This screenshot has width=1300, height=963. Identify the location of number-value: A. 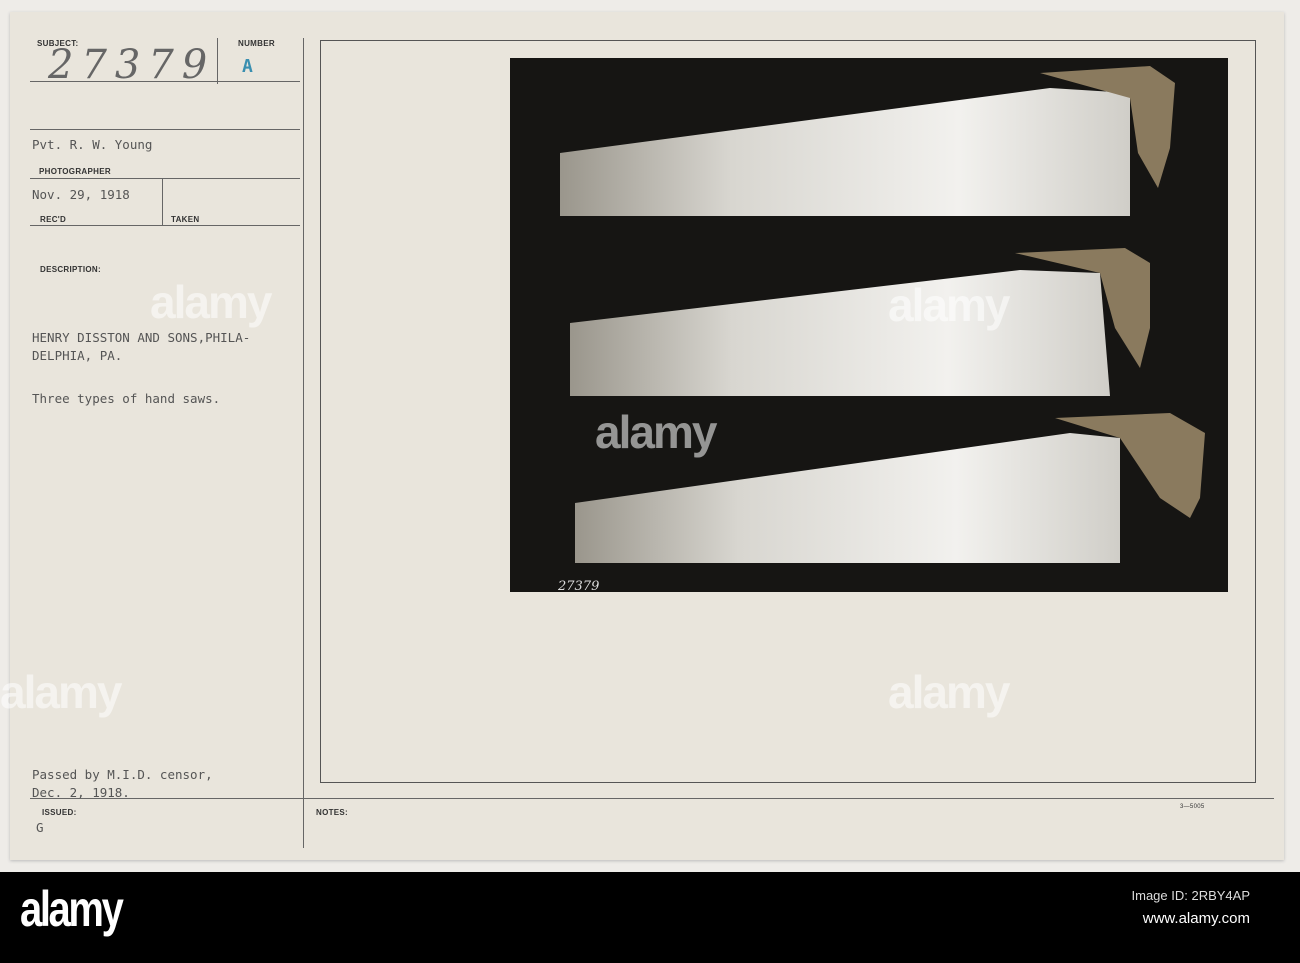
(247, 66).